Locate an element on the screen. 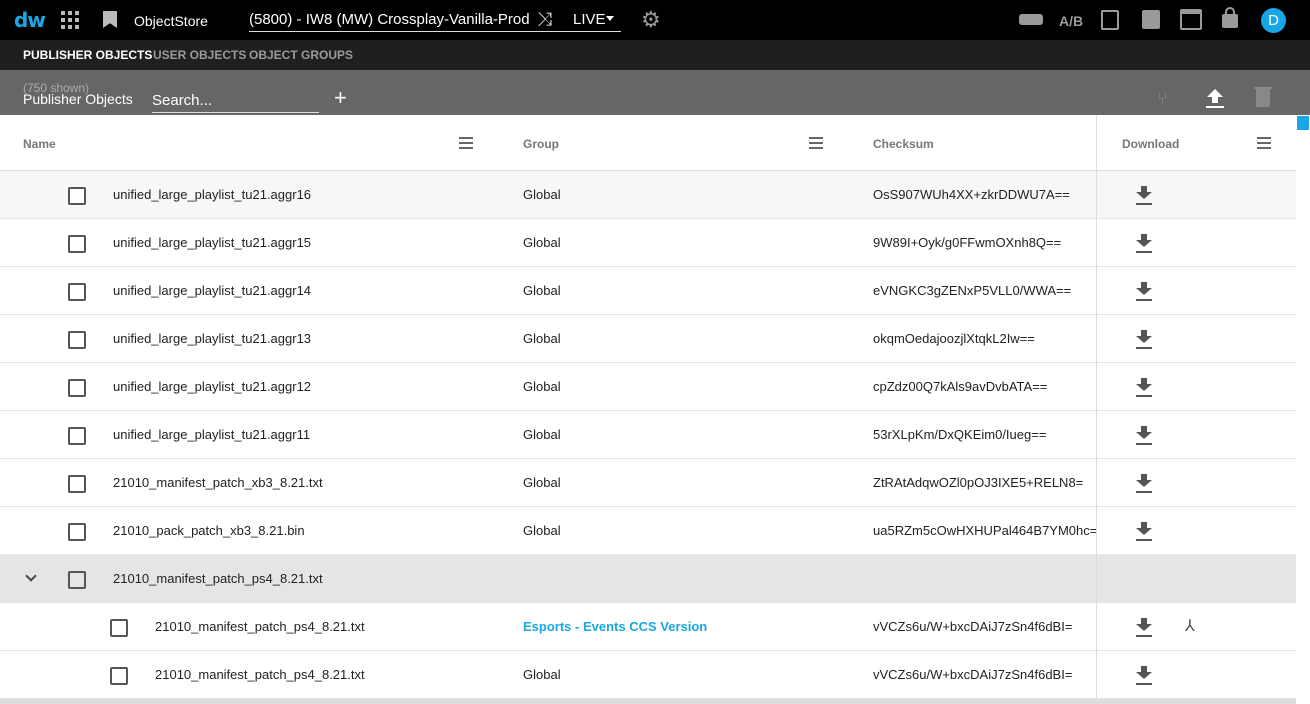 This screenshot has width=1310, height=704. object-checksum: eVNGKC3gZENxP5VLL0/WWA== is located at coordinates (972, 290).